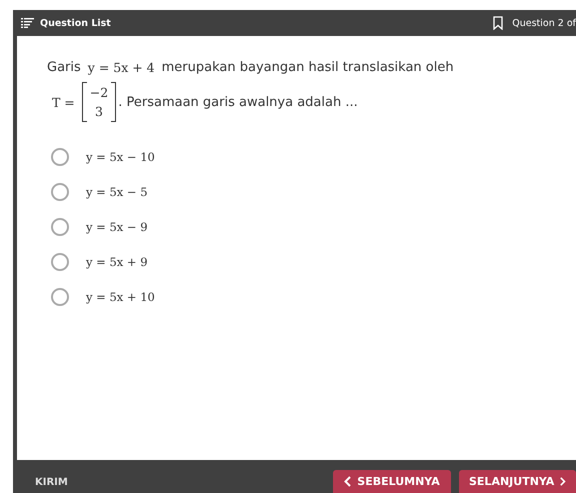 This screenshot has width=576, height=493. What do you see at coordinates (121, 67) in the screenshot?
I see `math-expression: y = 5x + 4` at bounding box center [121, 67].